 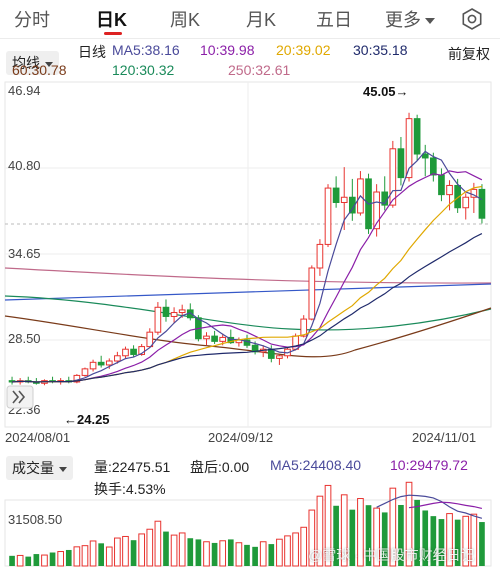 What do you see at coordinates (24, 338) in the screenshot?
I see `price-tick-label: 28.50` at bounding box center [24, 338].